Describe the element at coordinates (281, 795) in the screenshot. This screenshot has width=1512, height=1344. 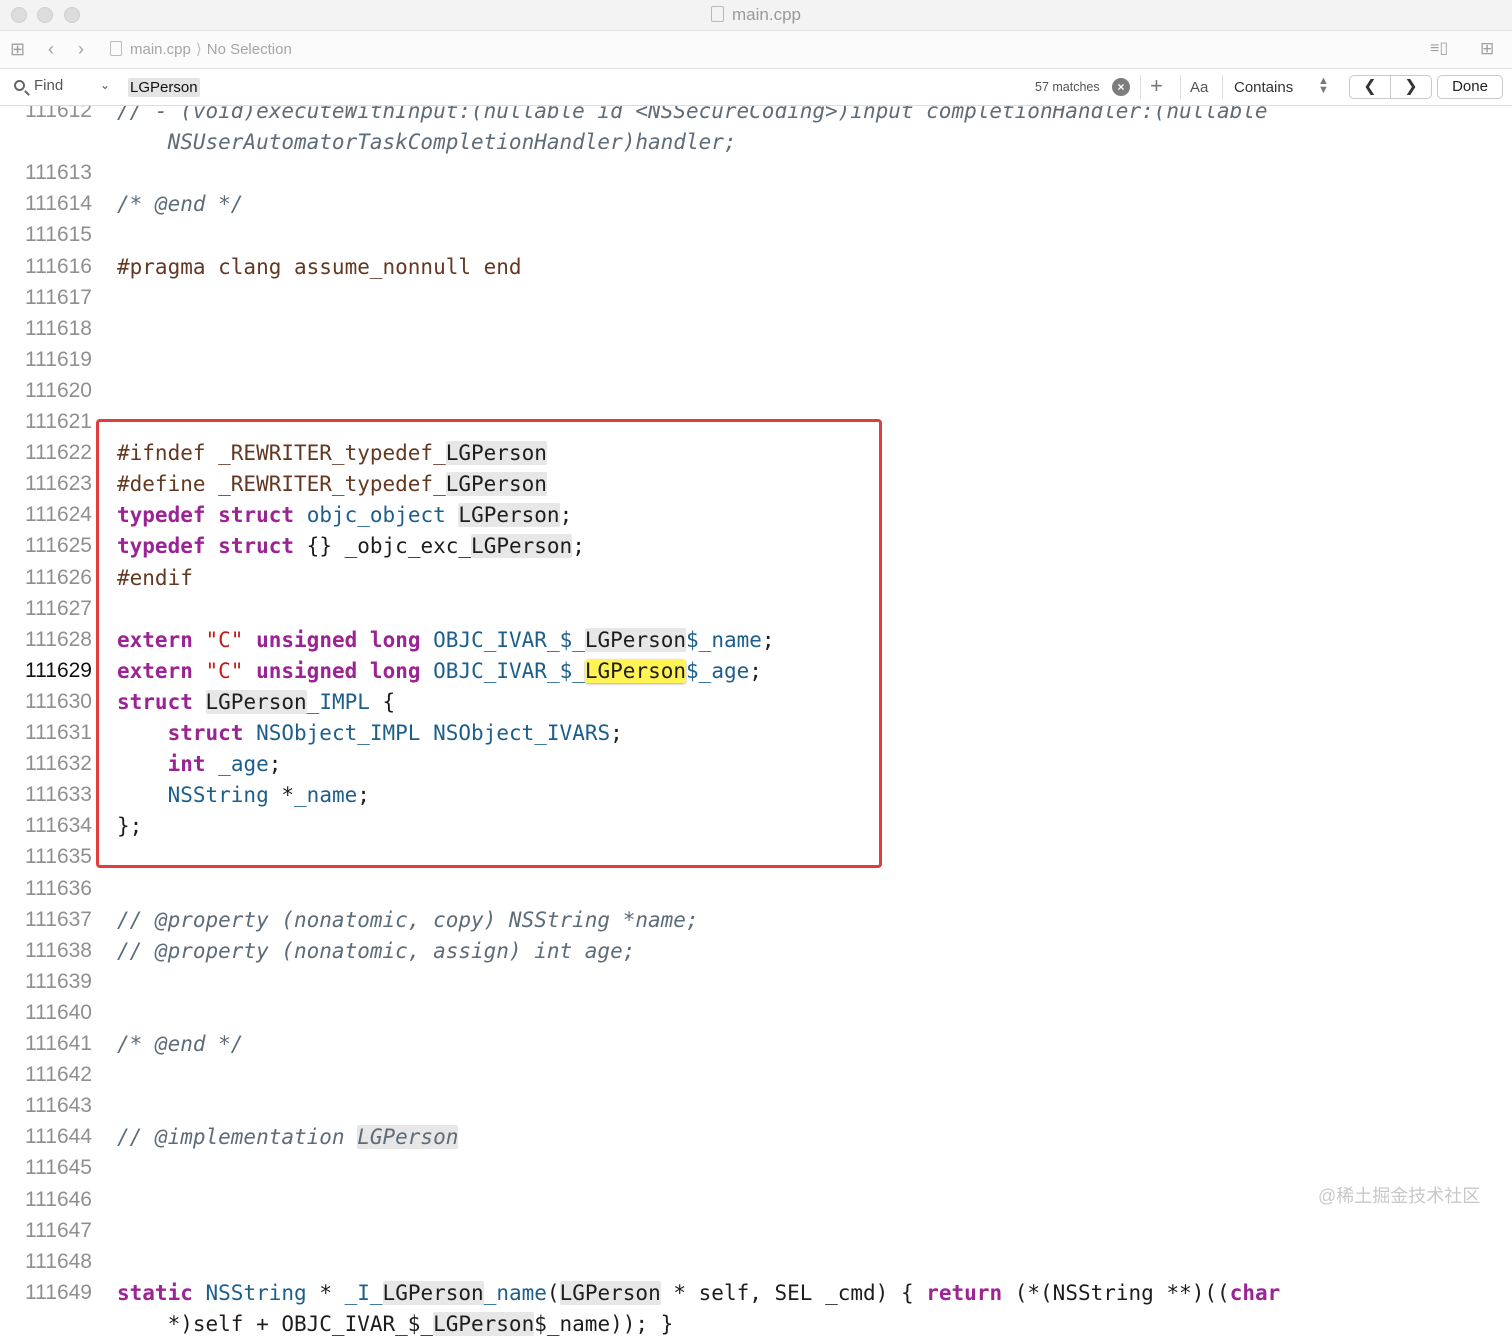
I see `code-token: *` at that location.